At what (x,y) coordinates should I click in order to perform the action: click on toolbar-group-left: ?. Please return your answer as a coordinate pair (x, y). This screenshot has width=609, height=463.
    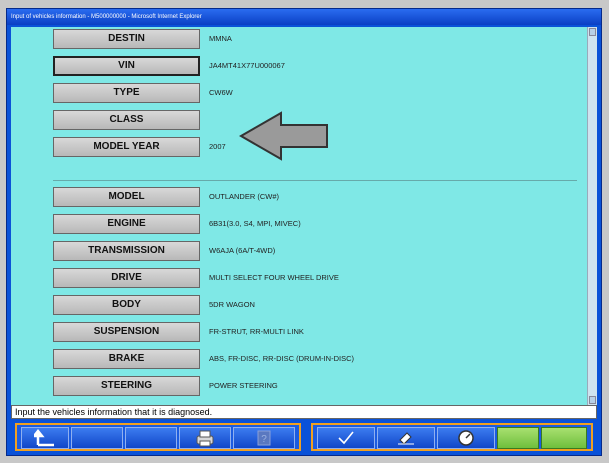
    Looking at the image, I should click on (158, 437).